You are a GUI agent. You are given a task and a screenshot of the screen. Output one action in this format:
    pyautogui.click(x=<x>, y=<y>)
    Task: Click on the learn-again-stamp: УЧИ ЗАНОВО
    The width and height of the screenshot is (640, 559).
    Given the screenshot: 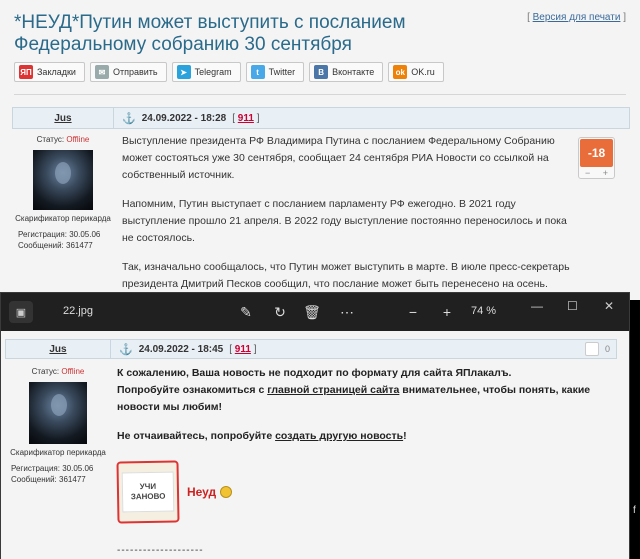 What is the action you would take?
    pyautogui.click(x=148, y=492)
    